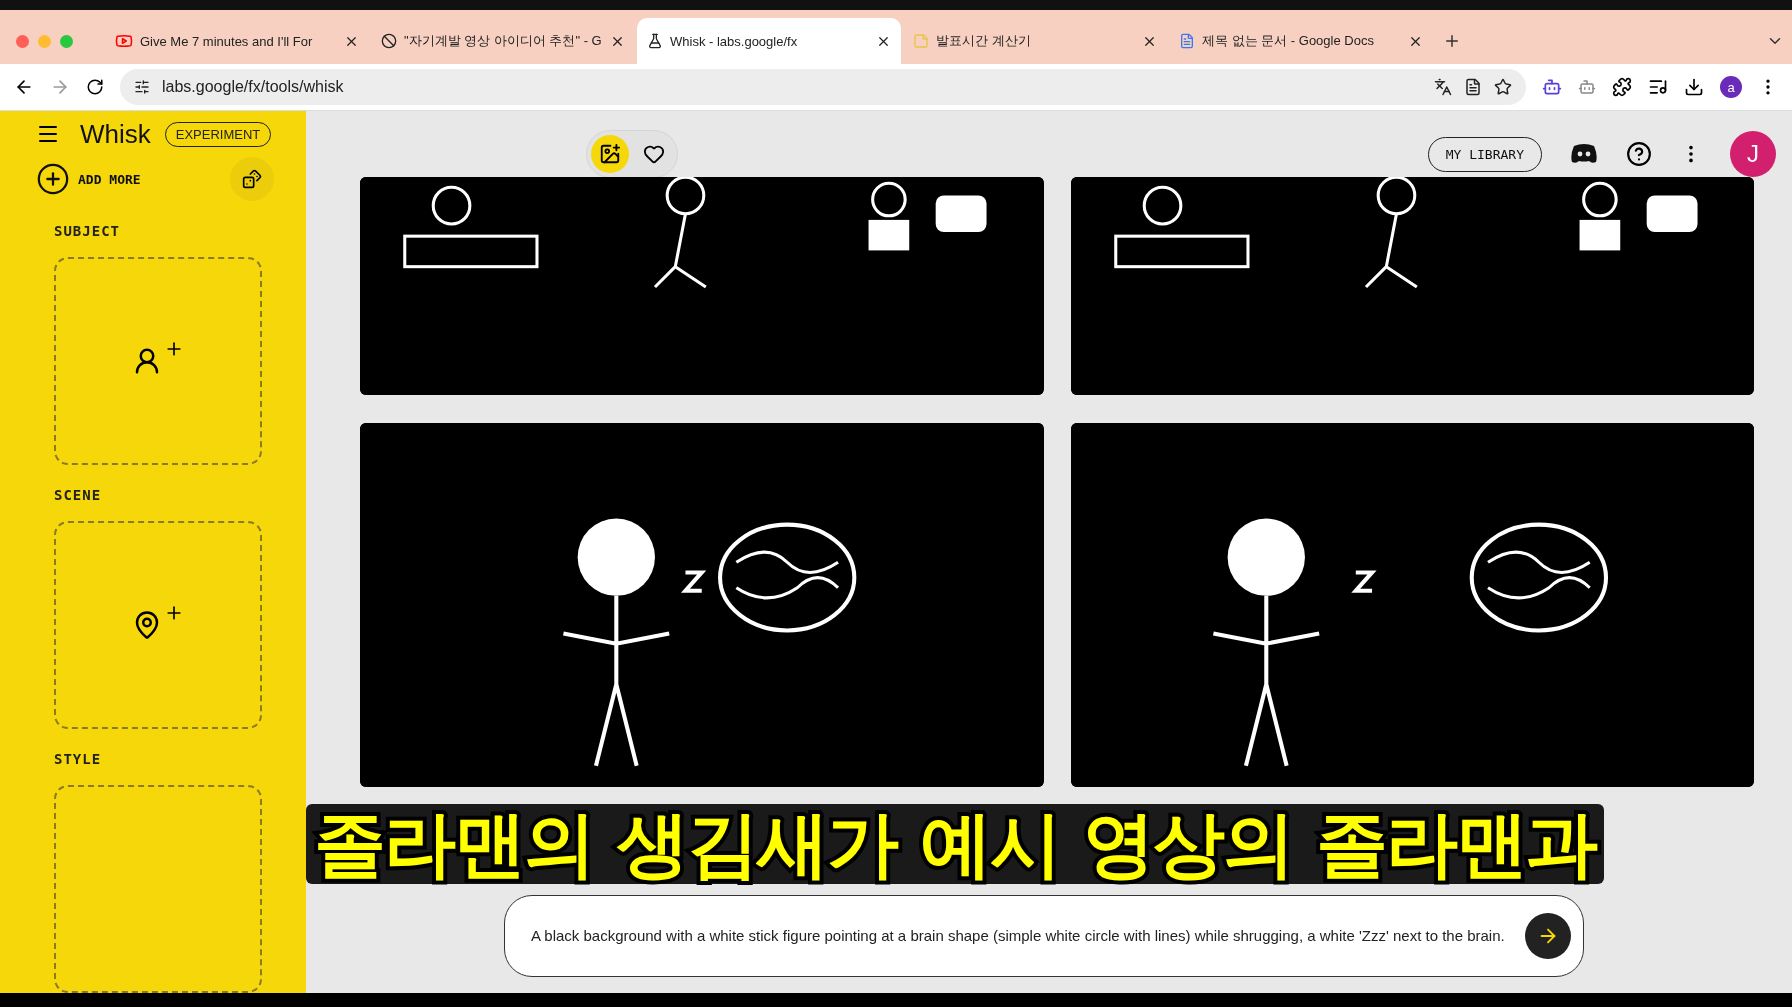 This screenshot has width=1792, height=1007. I want to click on extensions-icon, so click(1622, 87).